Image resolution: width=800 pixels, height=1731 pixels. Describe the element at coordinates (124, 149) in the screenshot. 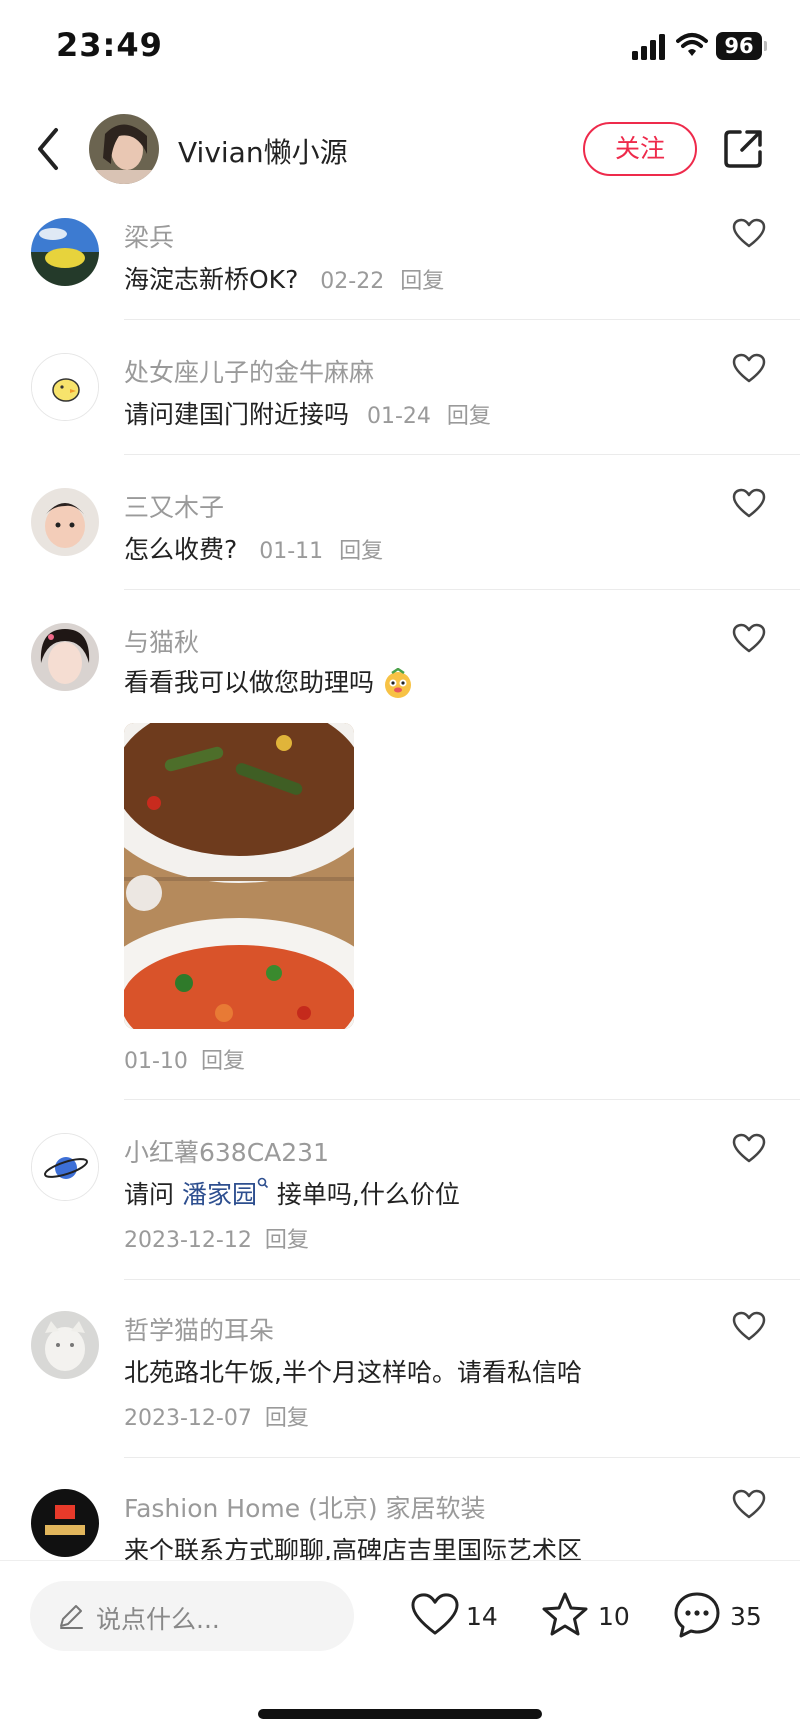

I see `author-avatar` at that location.